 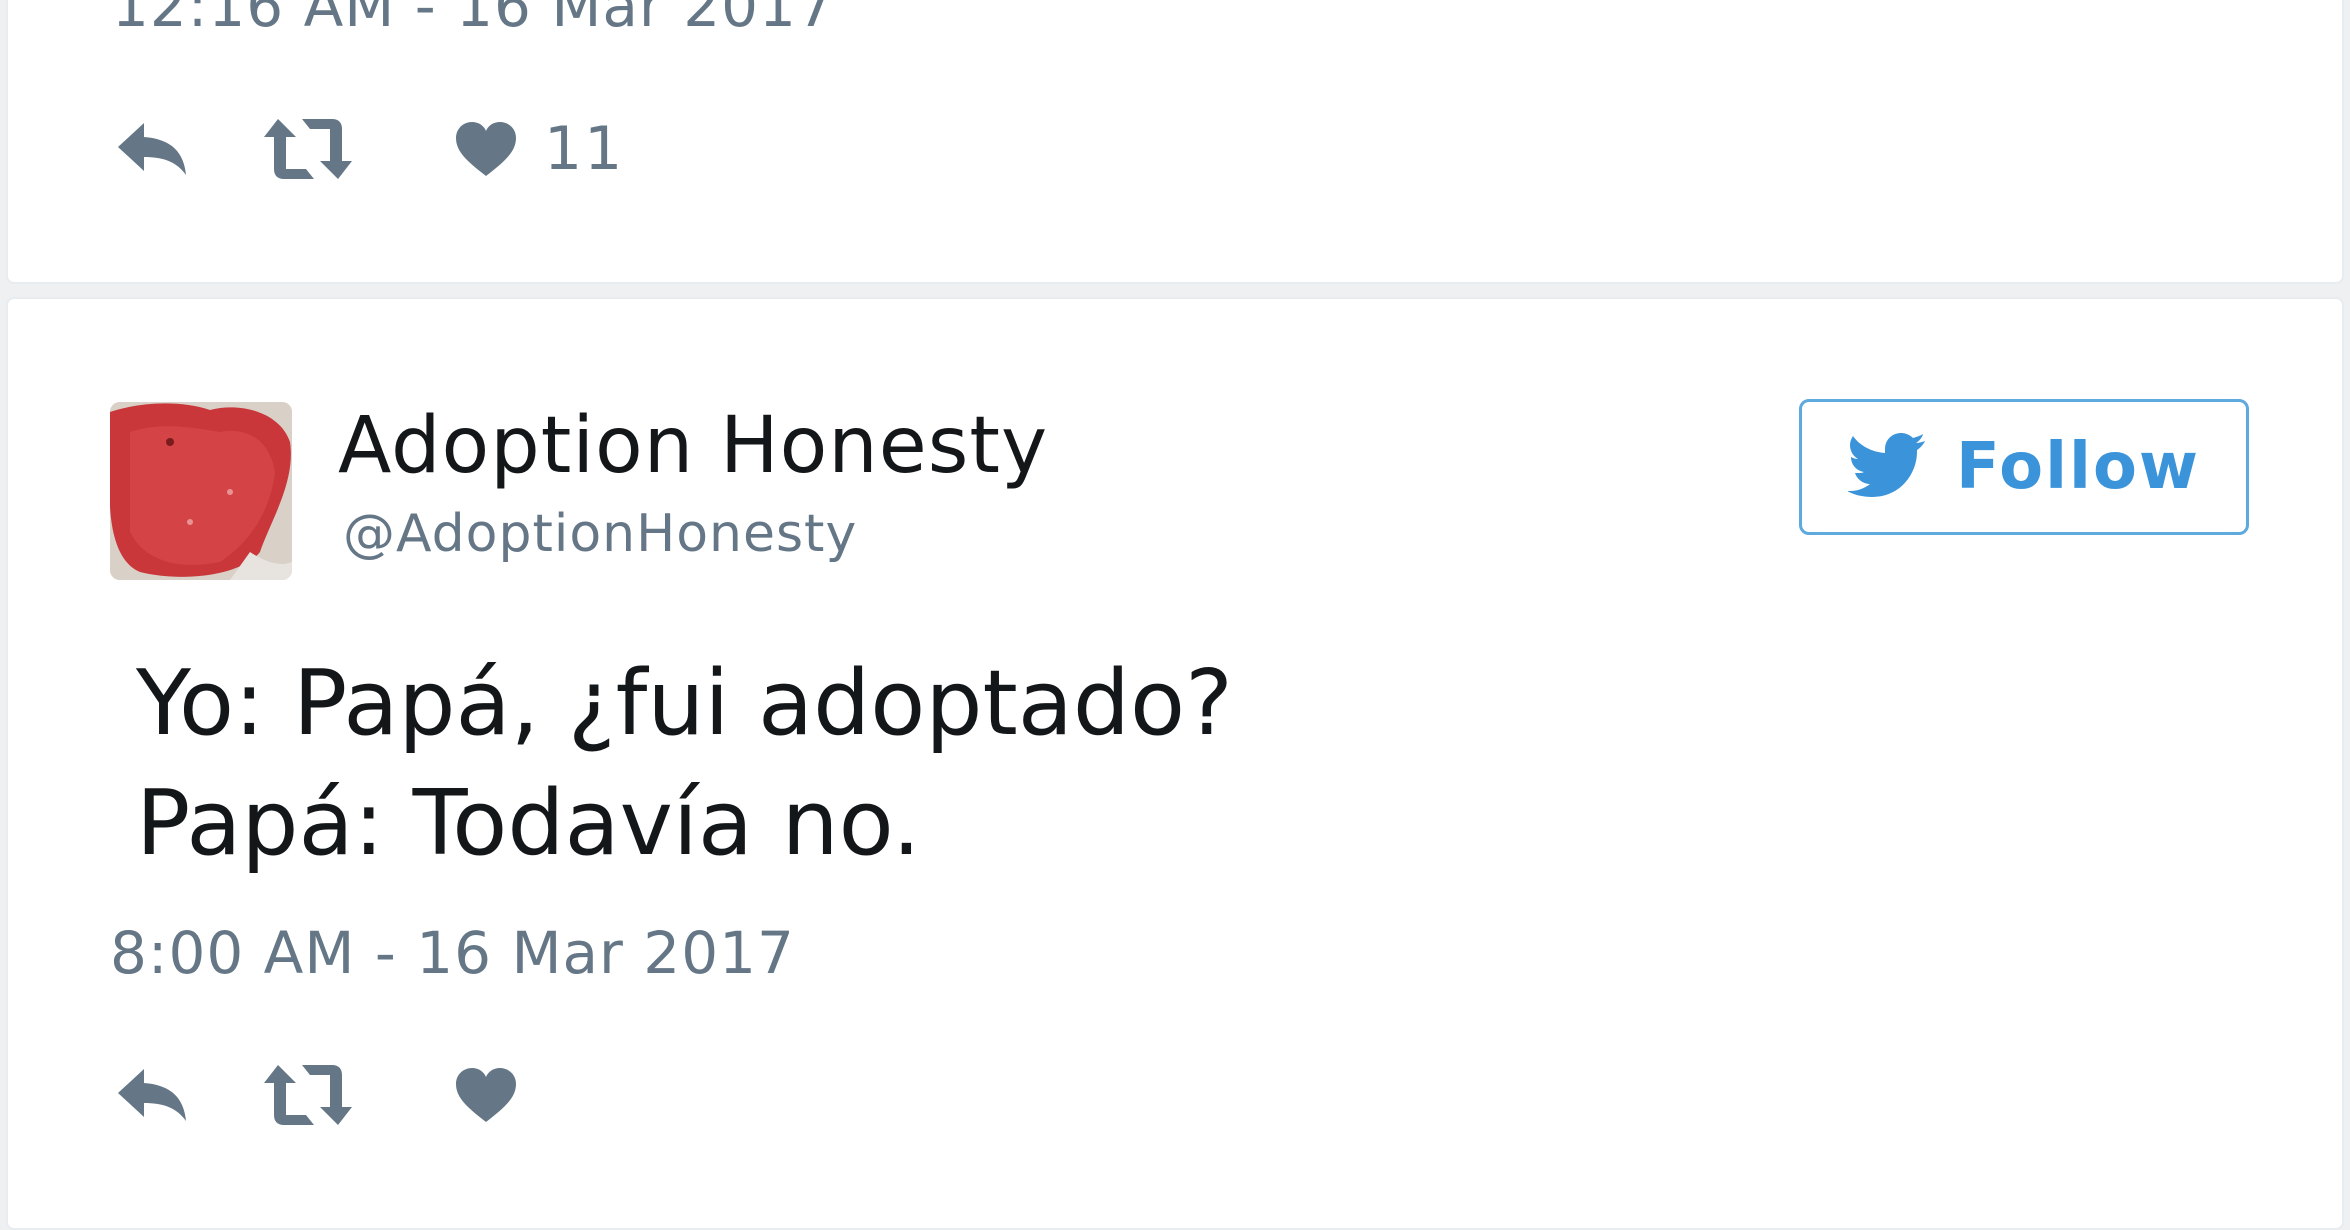 I want to click on author-name: Adoption Honesty, so click(x=693, y=446).